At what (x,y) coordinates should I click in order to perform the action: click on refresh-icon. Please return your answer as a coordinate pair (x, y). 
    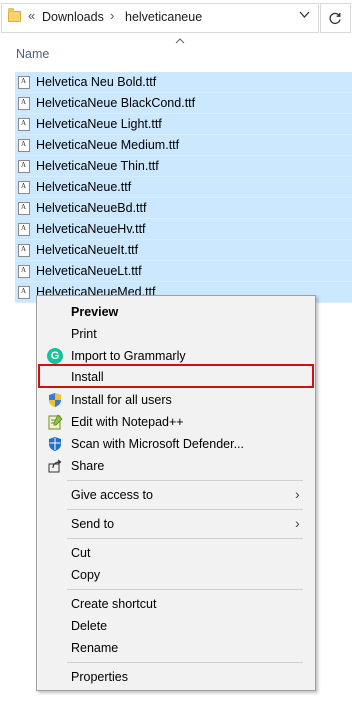
    Looking at the image, I should click on (335, 20).